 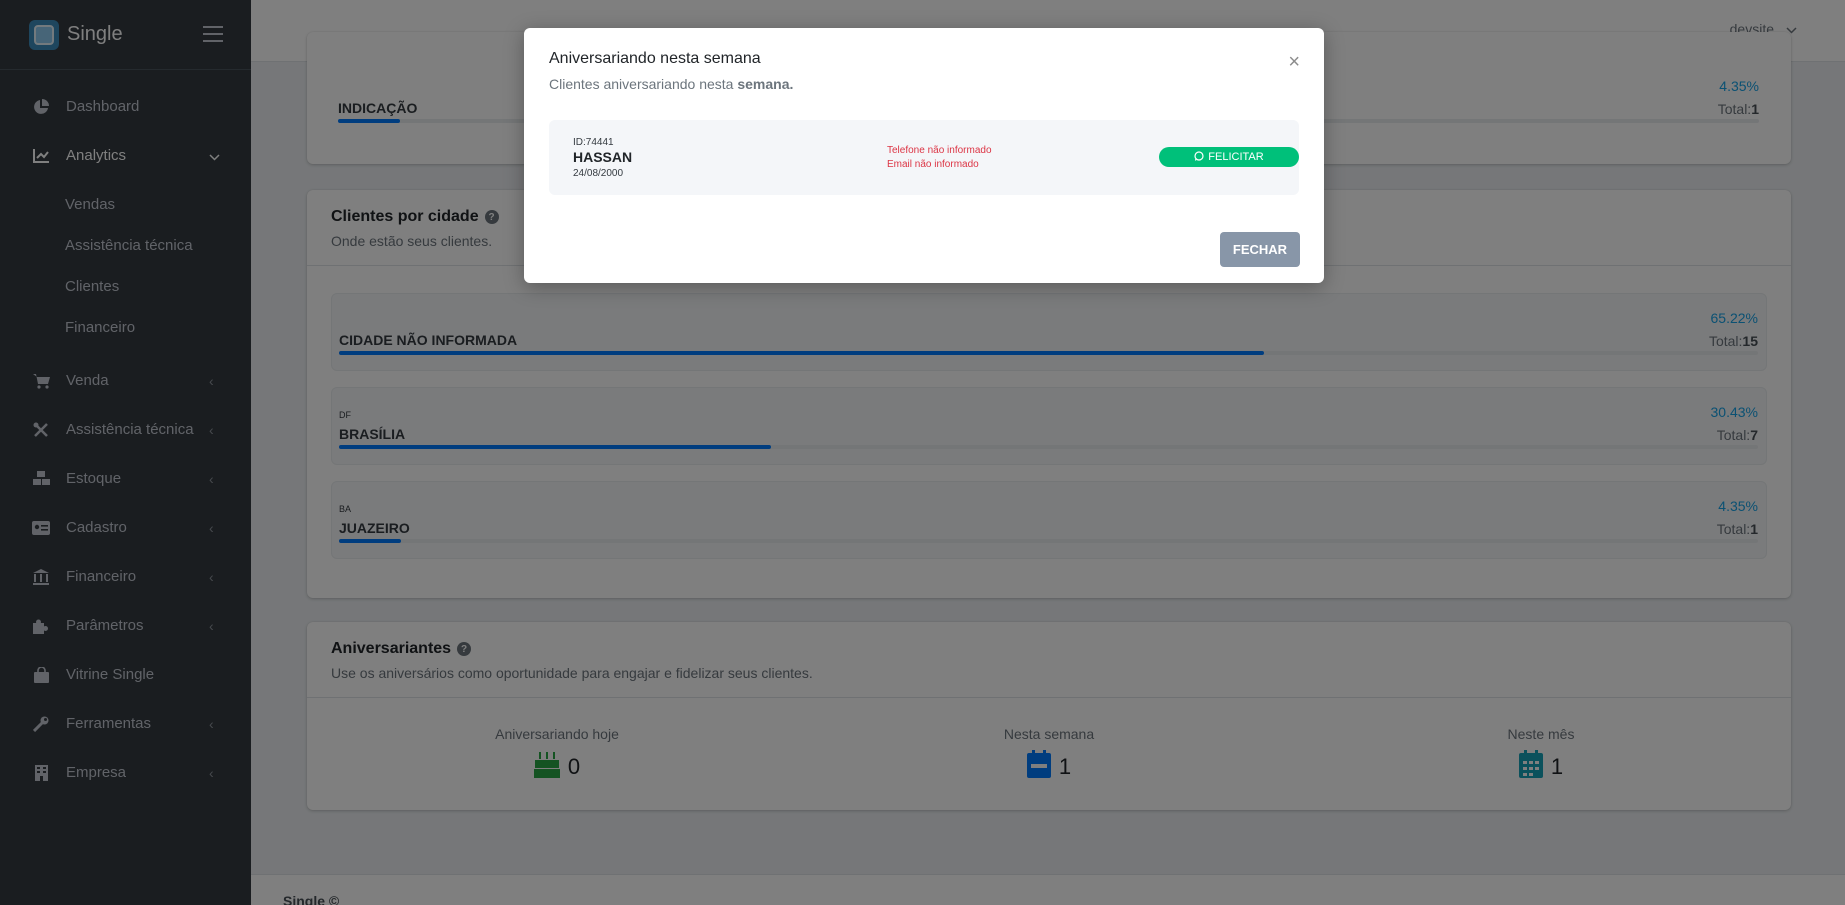 What do you see at coordinates (1199, 157) in the screenshot?
I see `whatsapp-icon` at bounding box center [1199, 157].